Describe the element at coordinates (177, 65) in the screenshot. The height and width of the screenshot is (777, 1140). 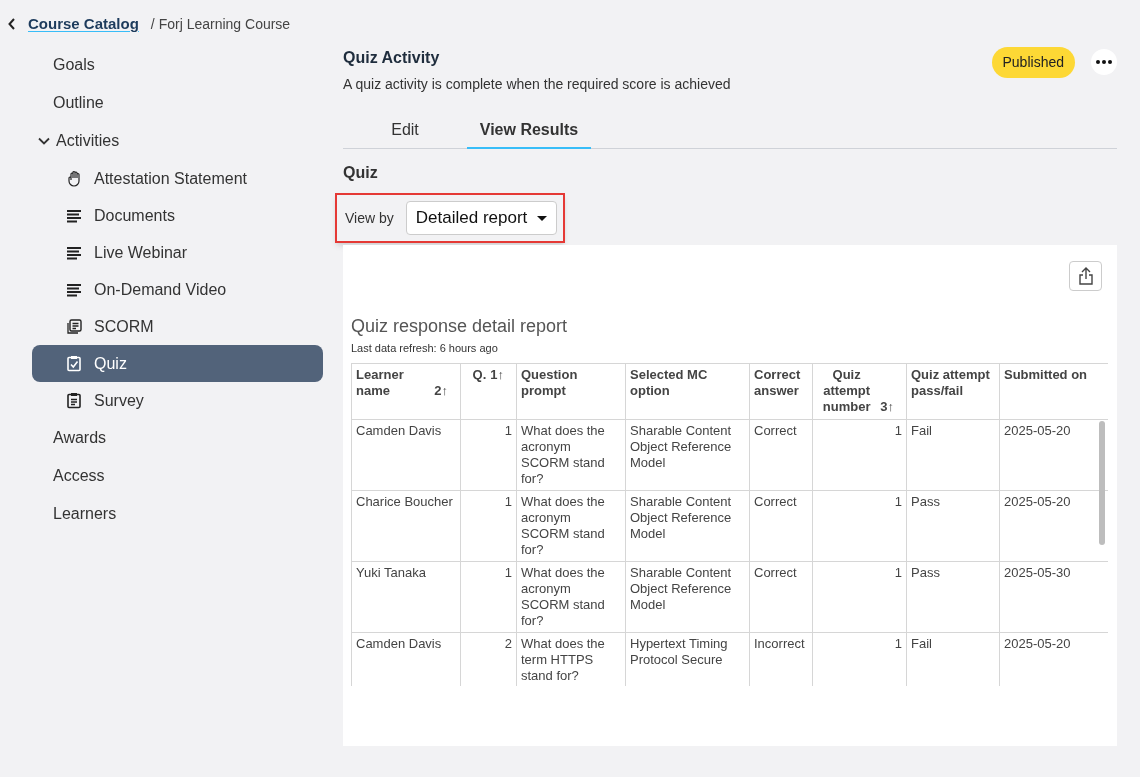
I see `sidebar-item: Goals` at that location.